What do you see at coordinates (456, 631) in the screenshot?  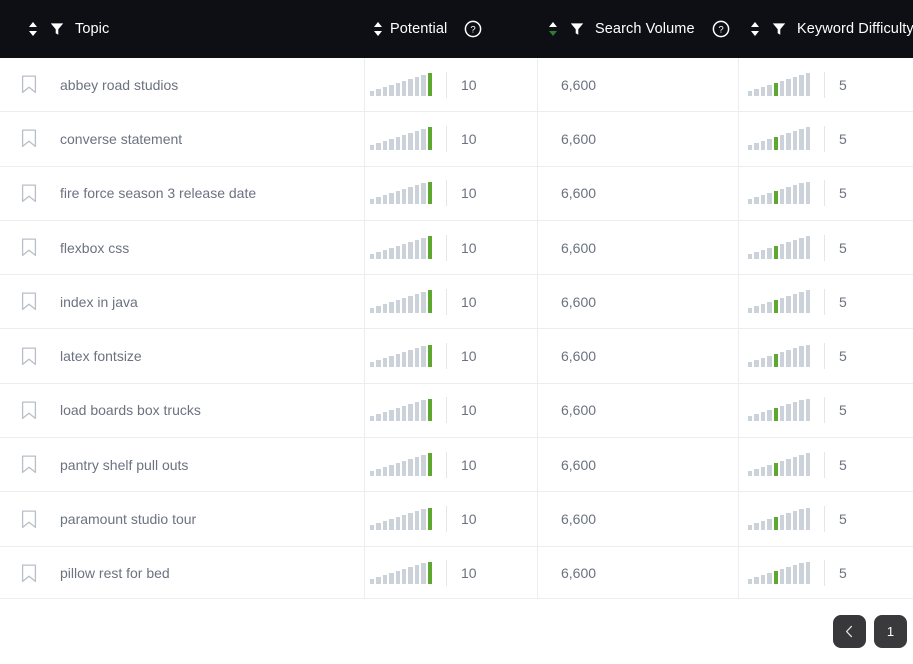 I see `table-footer: 1` at bounding box center [456, 631].